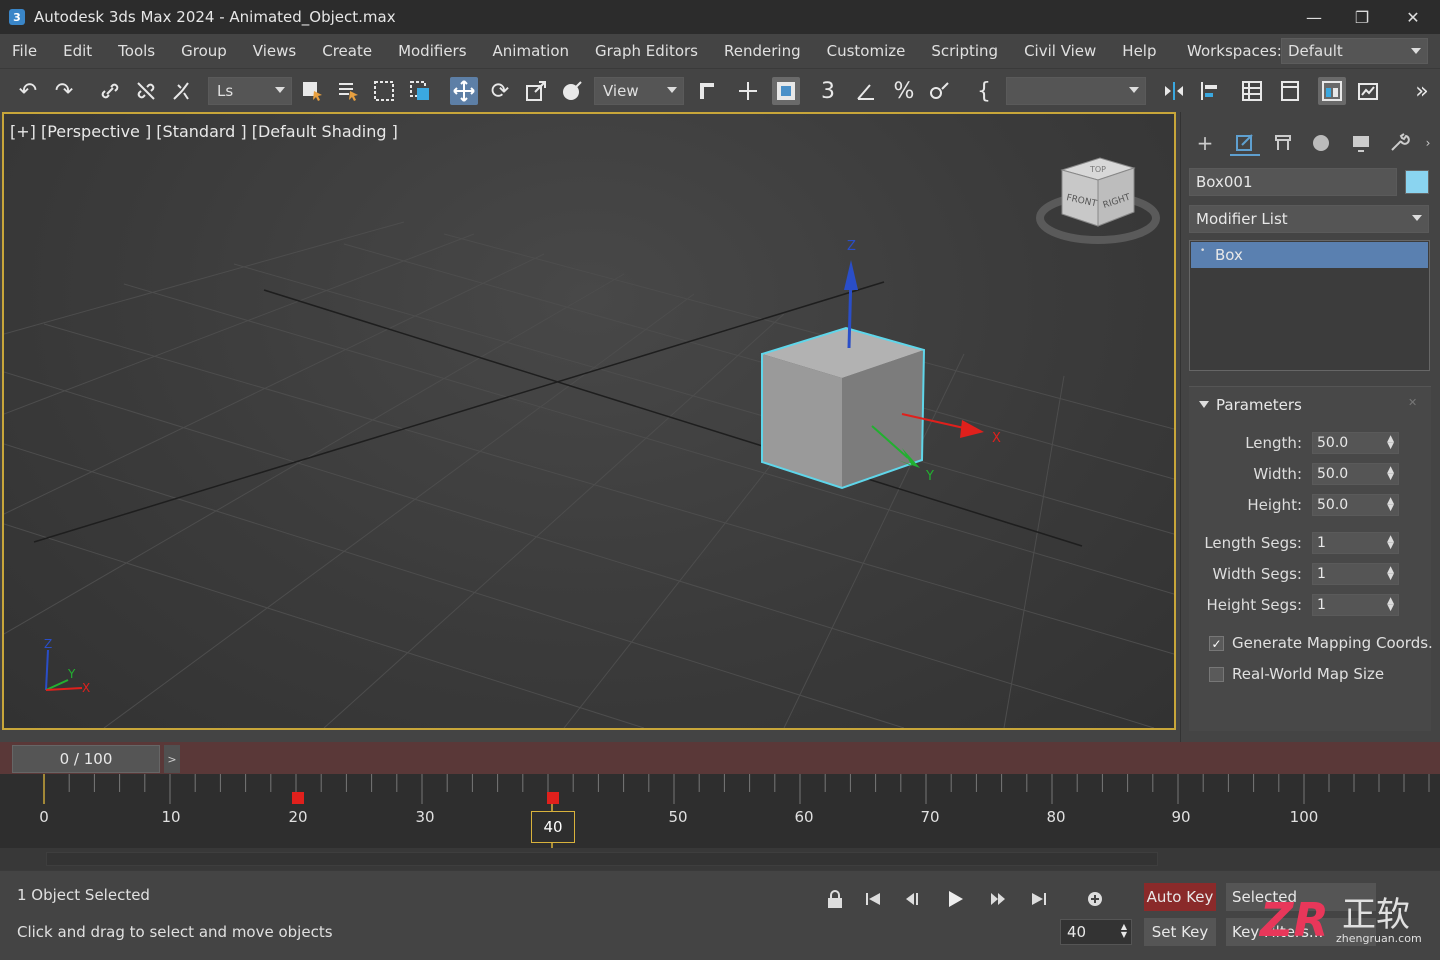 This screenshot has height=960, width=1440. What do you see at coordinates (913, 899) in the screenshot?
I see `previous-frame-icon` at bounding box center [913, 899].